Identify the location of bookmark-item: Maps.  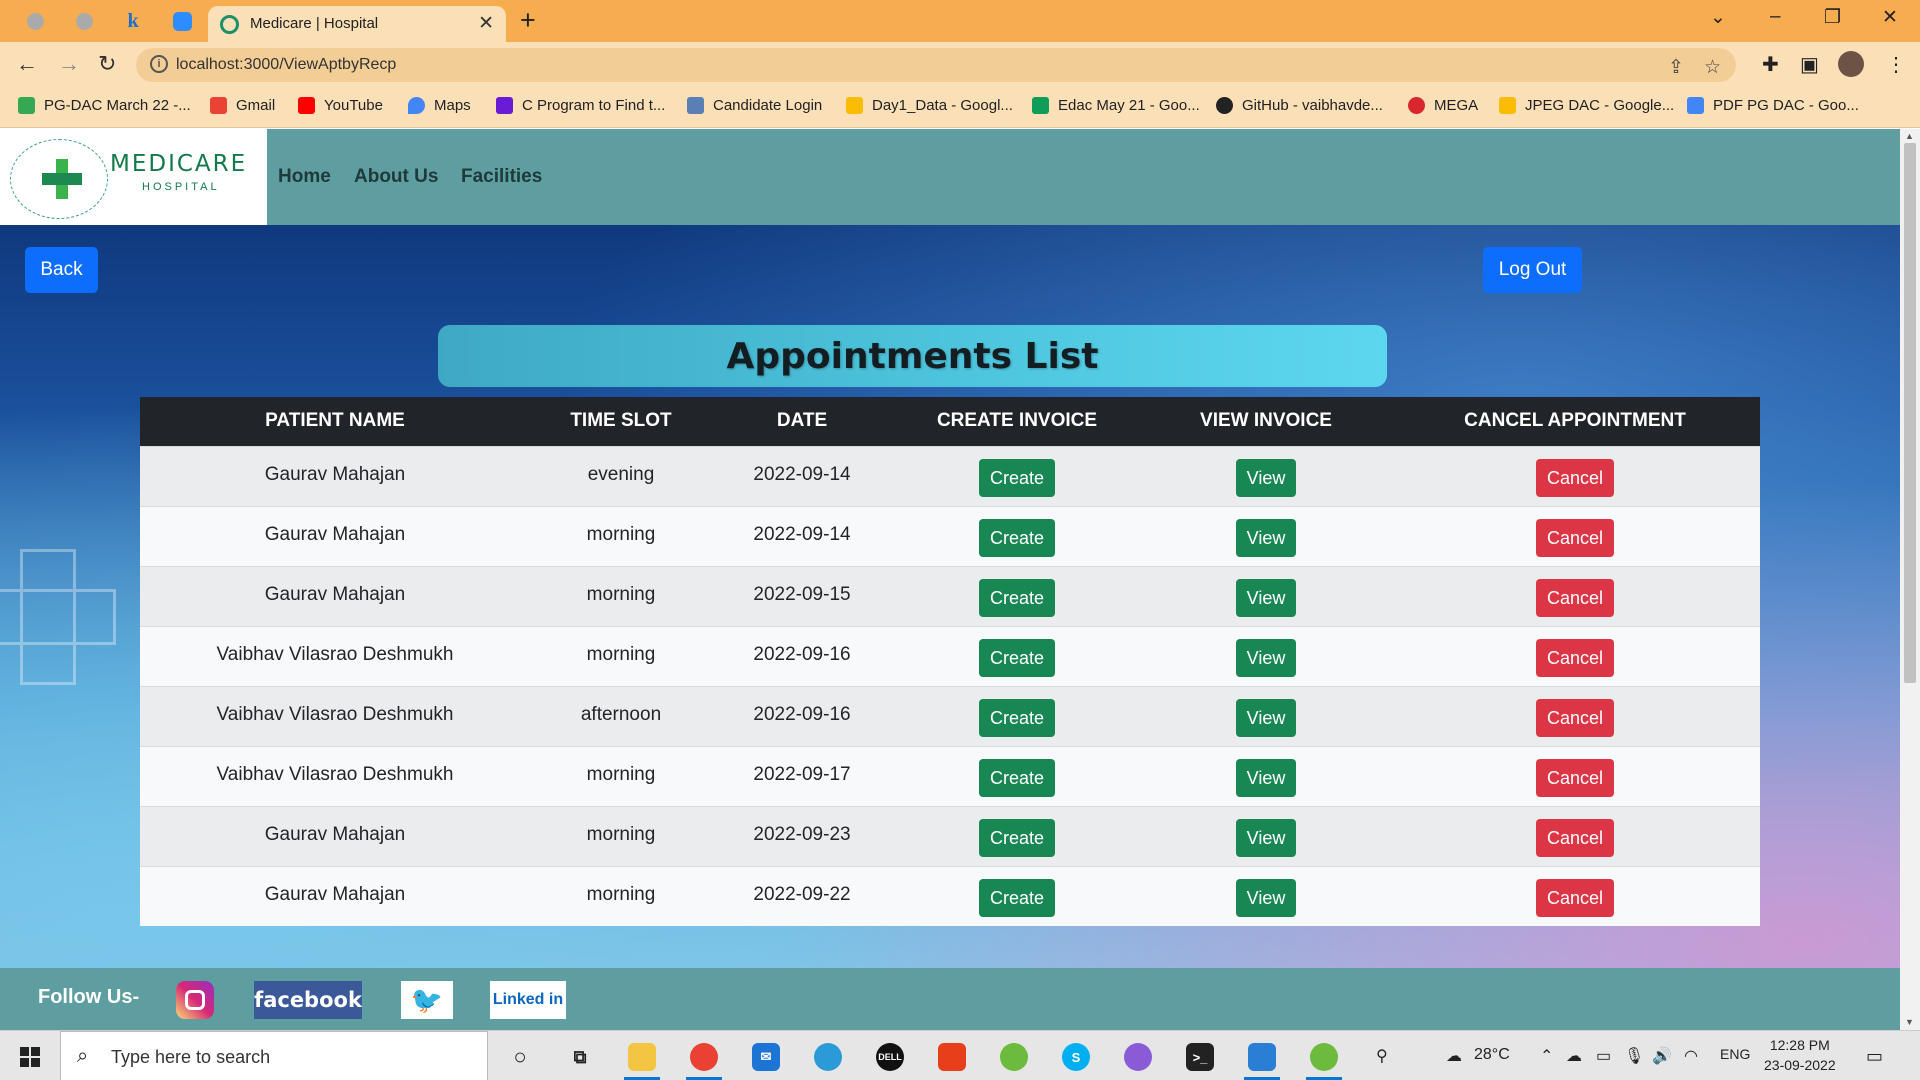
(439, 105).